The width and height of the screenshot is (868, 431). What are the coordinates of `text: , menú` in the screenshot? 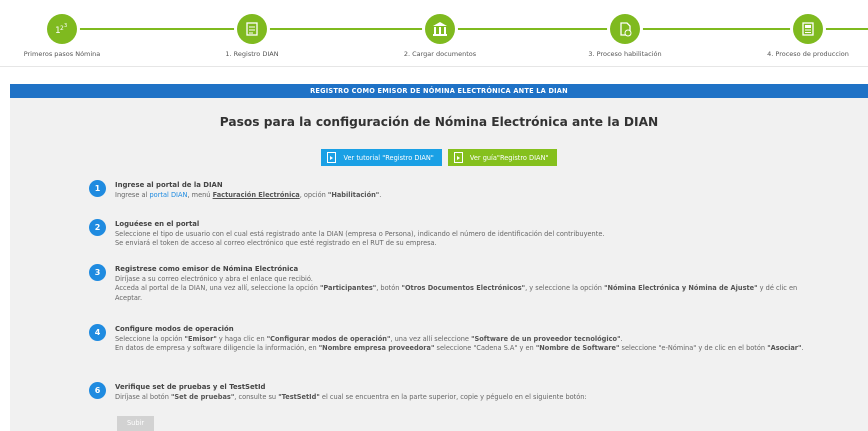 It's located at (200, 194).